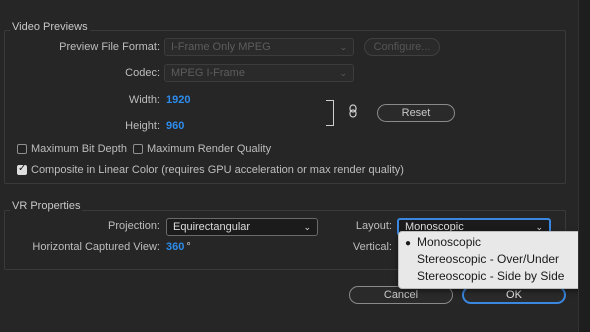 This screenshot has width=590, height=332. I want to click on projection-value: Equirectangular, so click(212, 227).